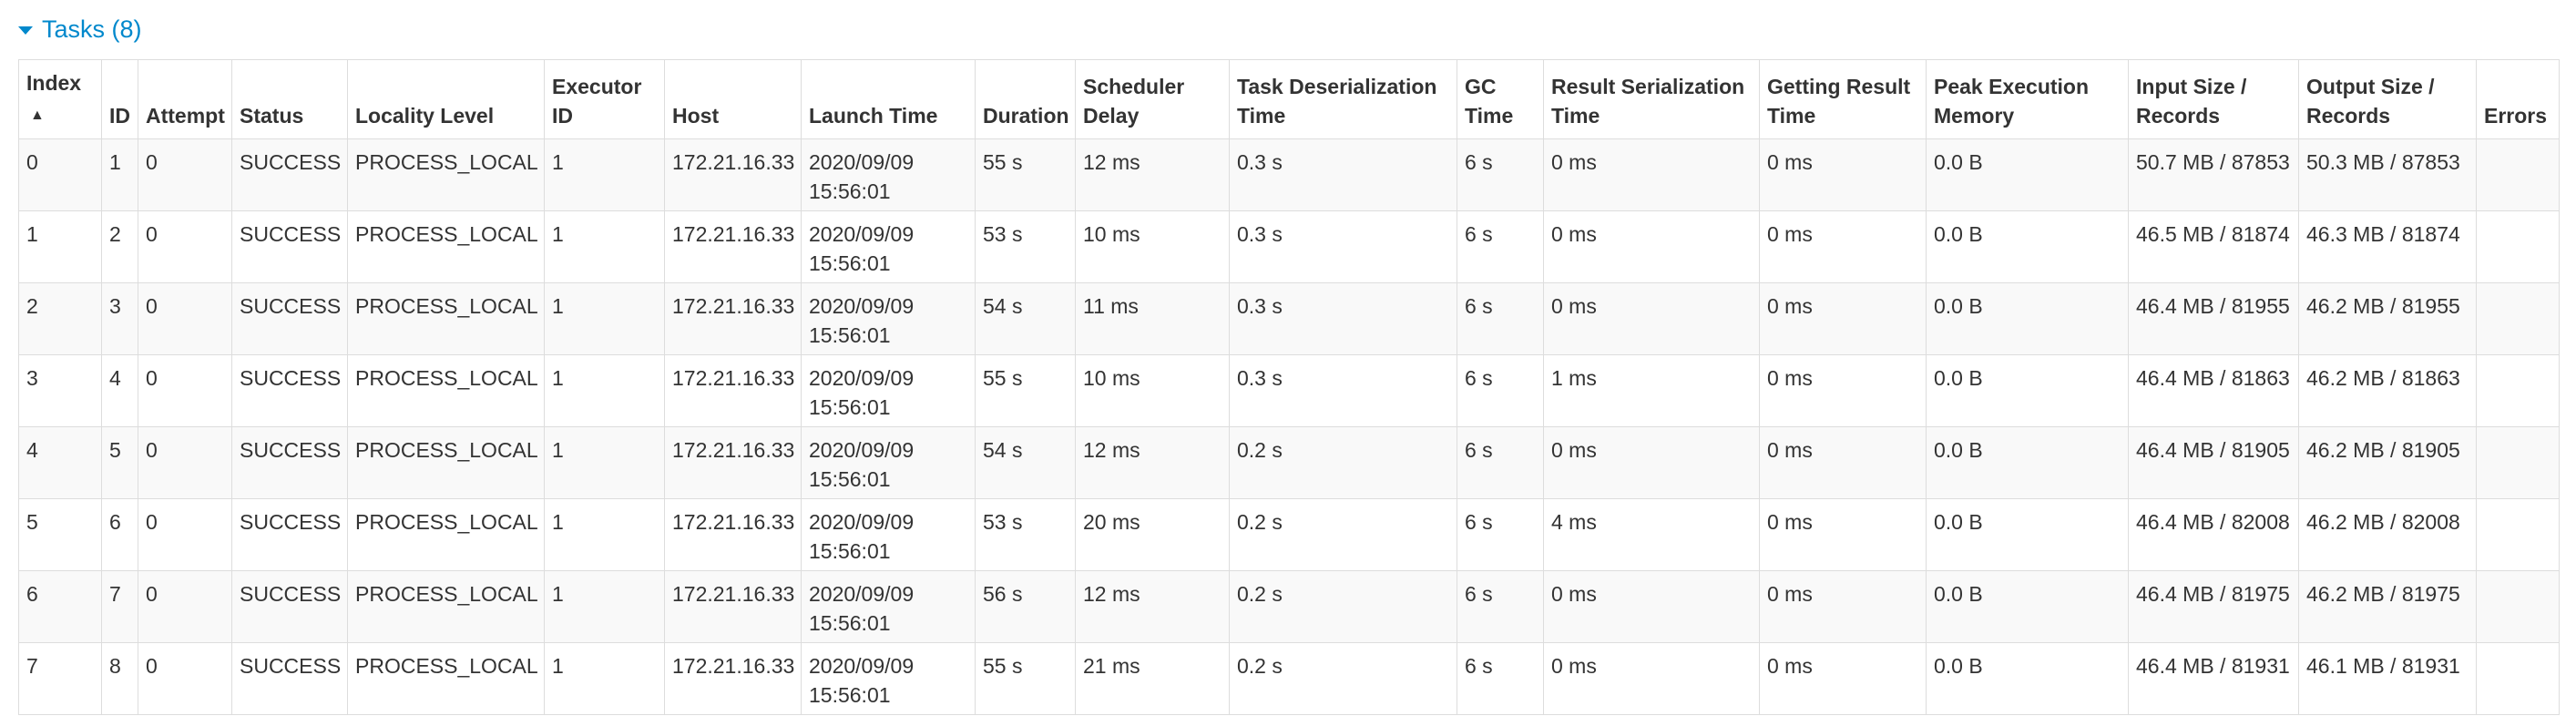 Image resolution: width=2576 pixels, height=716 pixels. What do you see at coordinates (1025, 319) in the screenshot?
I see `cell-duration: 54 s` at bounding box center [1025, 319].